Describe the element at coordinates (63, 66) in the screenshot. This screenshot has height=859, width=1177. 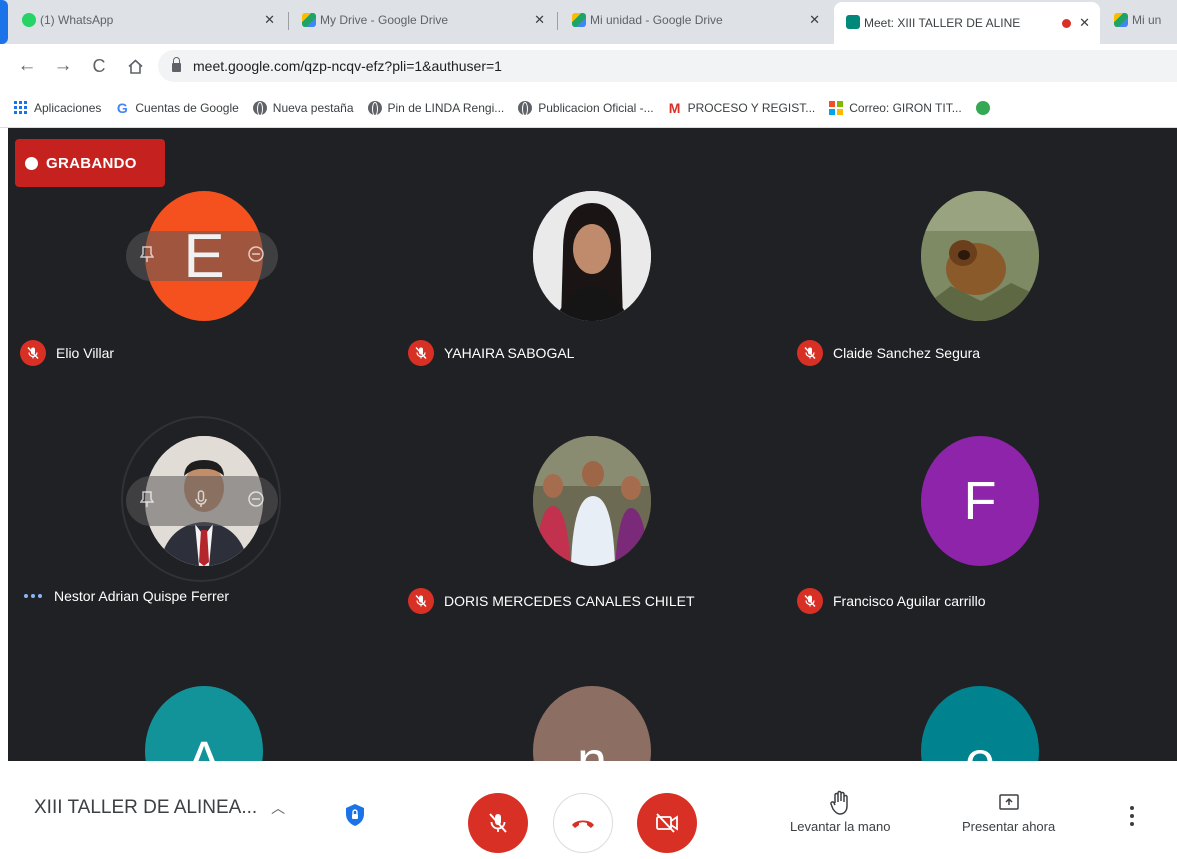
I see `forward-arrow-icon: →` at that location.